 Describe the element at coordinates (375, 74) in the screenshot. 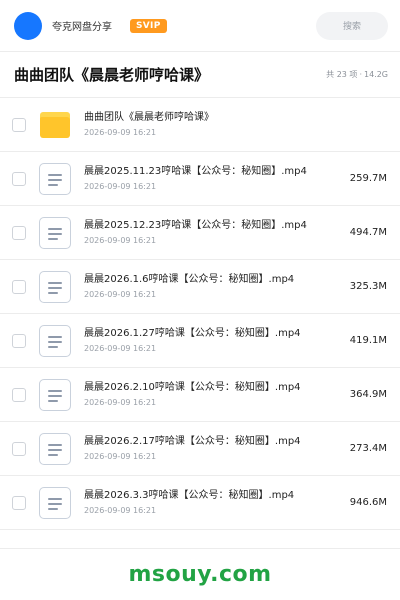

I see `total-size: 14.2G` at that location.